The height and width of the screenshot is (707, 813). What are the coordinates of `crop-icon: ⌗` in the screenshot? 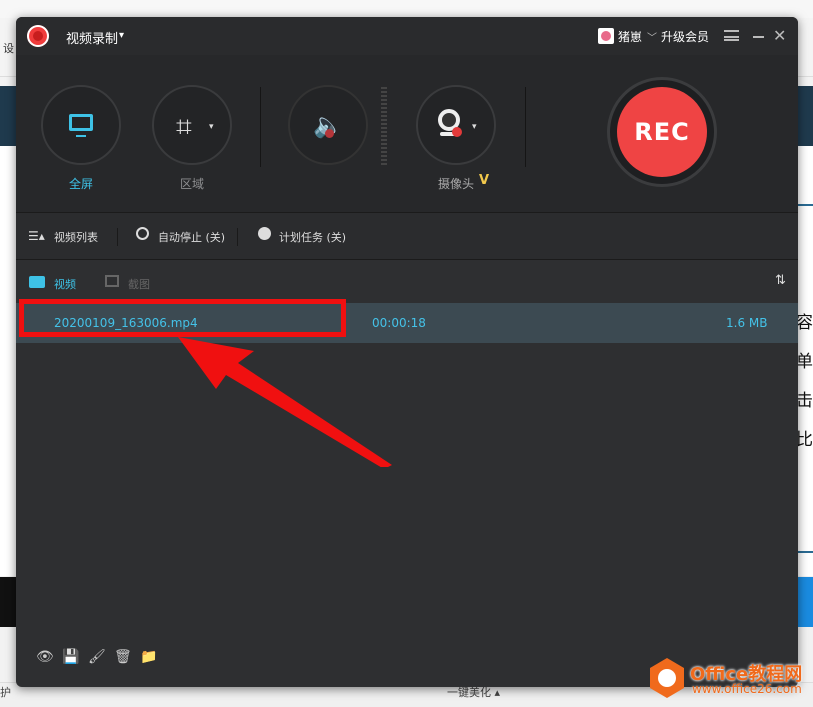 It's located at (184, 126).